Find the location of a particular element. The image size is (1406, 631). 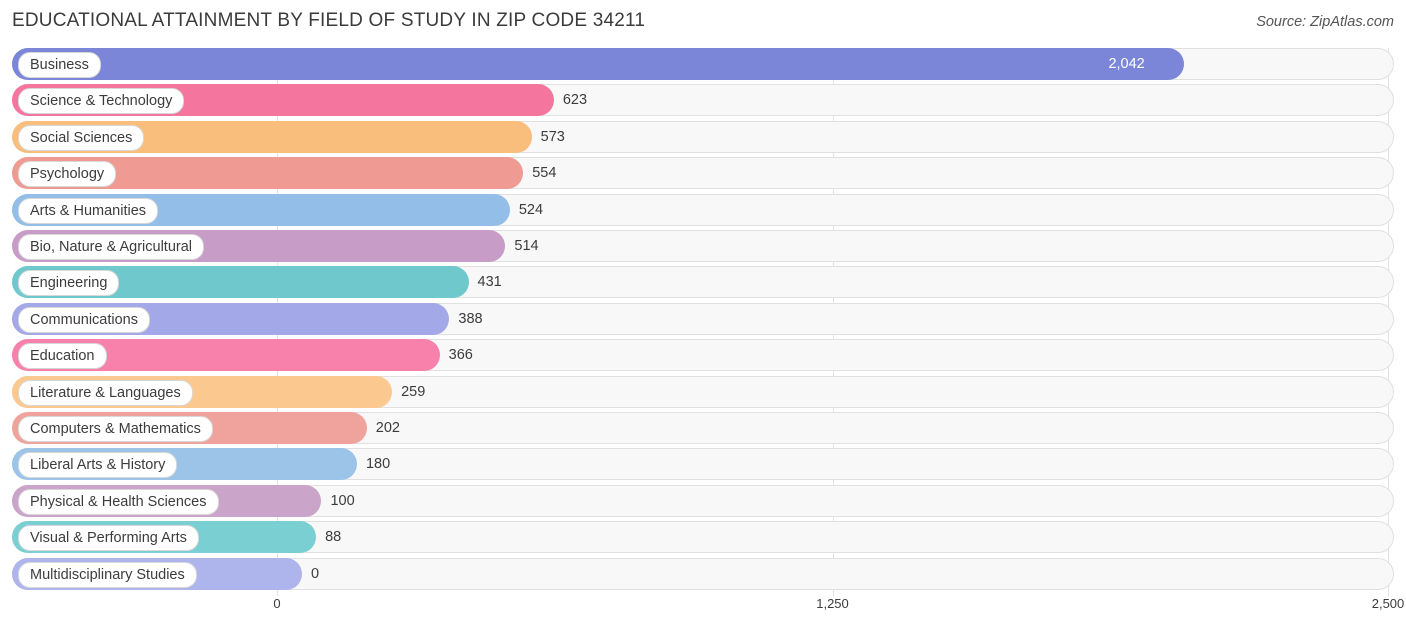

category-label: Visual & Performing Arts is located at coordinates (108, 538).